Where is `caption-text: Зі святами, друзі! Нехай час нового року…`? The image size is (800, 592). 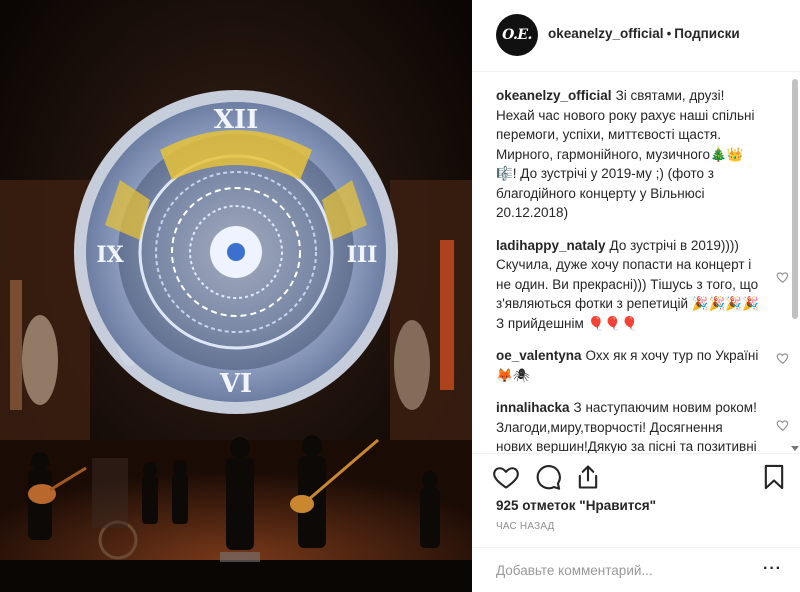
caption-text: Зі святами, друзі! Нехай час нового року… is located at coordinates (625, 154).